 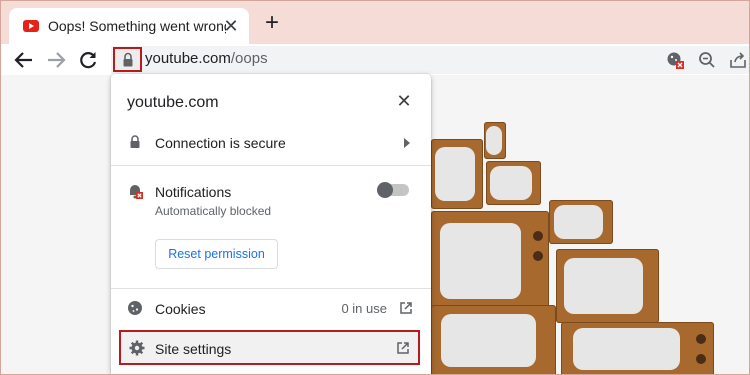 I want to click on gear-icon, so click(x=137, y=348).